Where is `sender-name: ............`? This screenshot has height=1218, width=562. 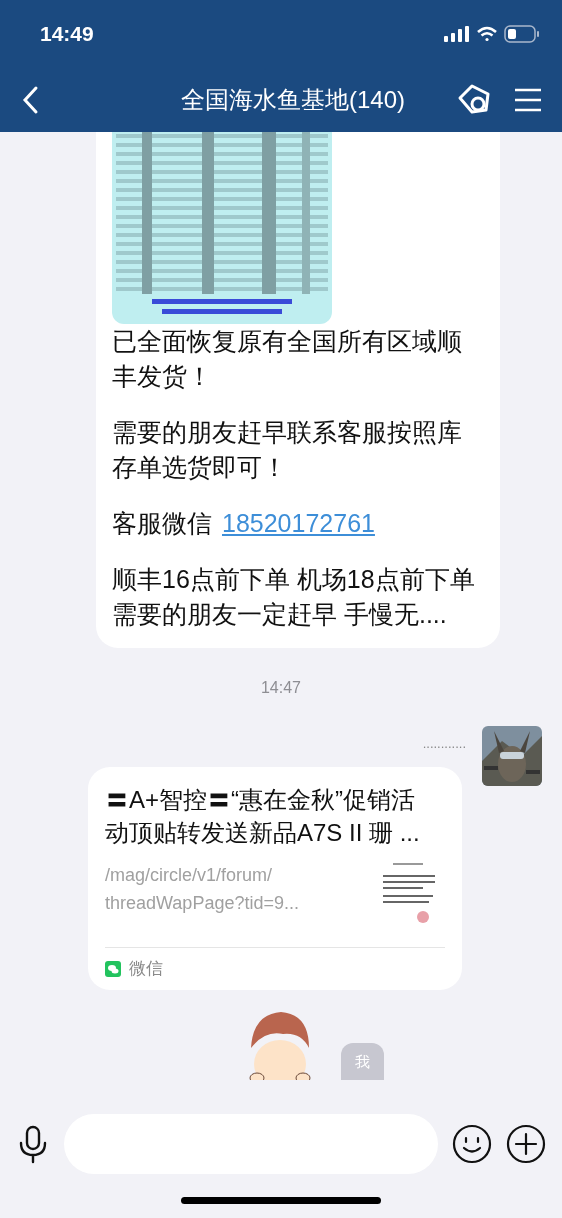 sender-name: ............ is located at coordinates (444, 744).